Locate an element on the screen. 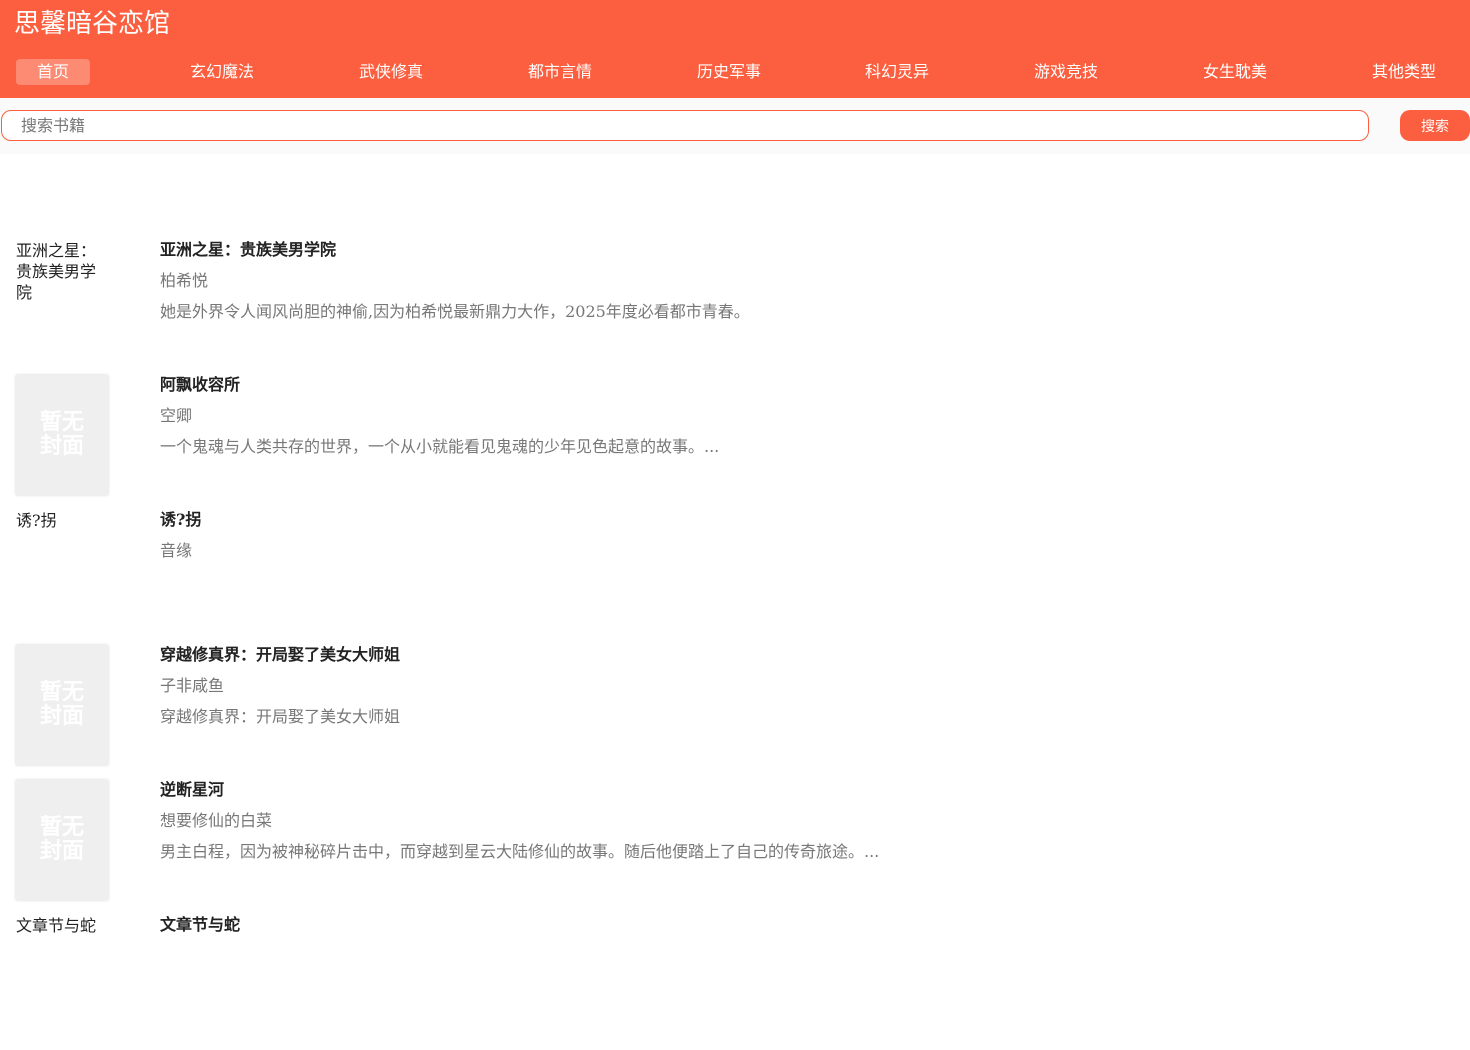  nav-item-history-military: 历史军事 is located at coordinates (729, 72).